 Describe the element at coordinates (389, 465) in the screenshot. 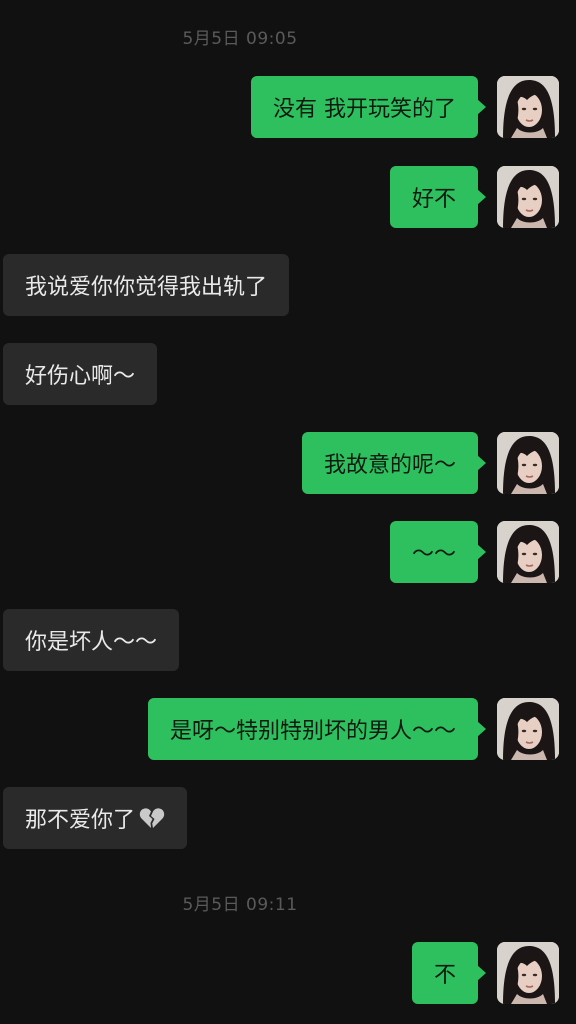

I see `message-text: 我故意的呢～` at that location.